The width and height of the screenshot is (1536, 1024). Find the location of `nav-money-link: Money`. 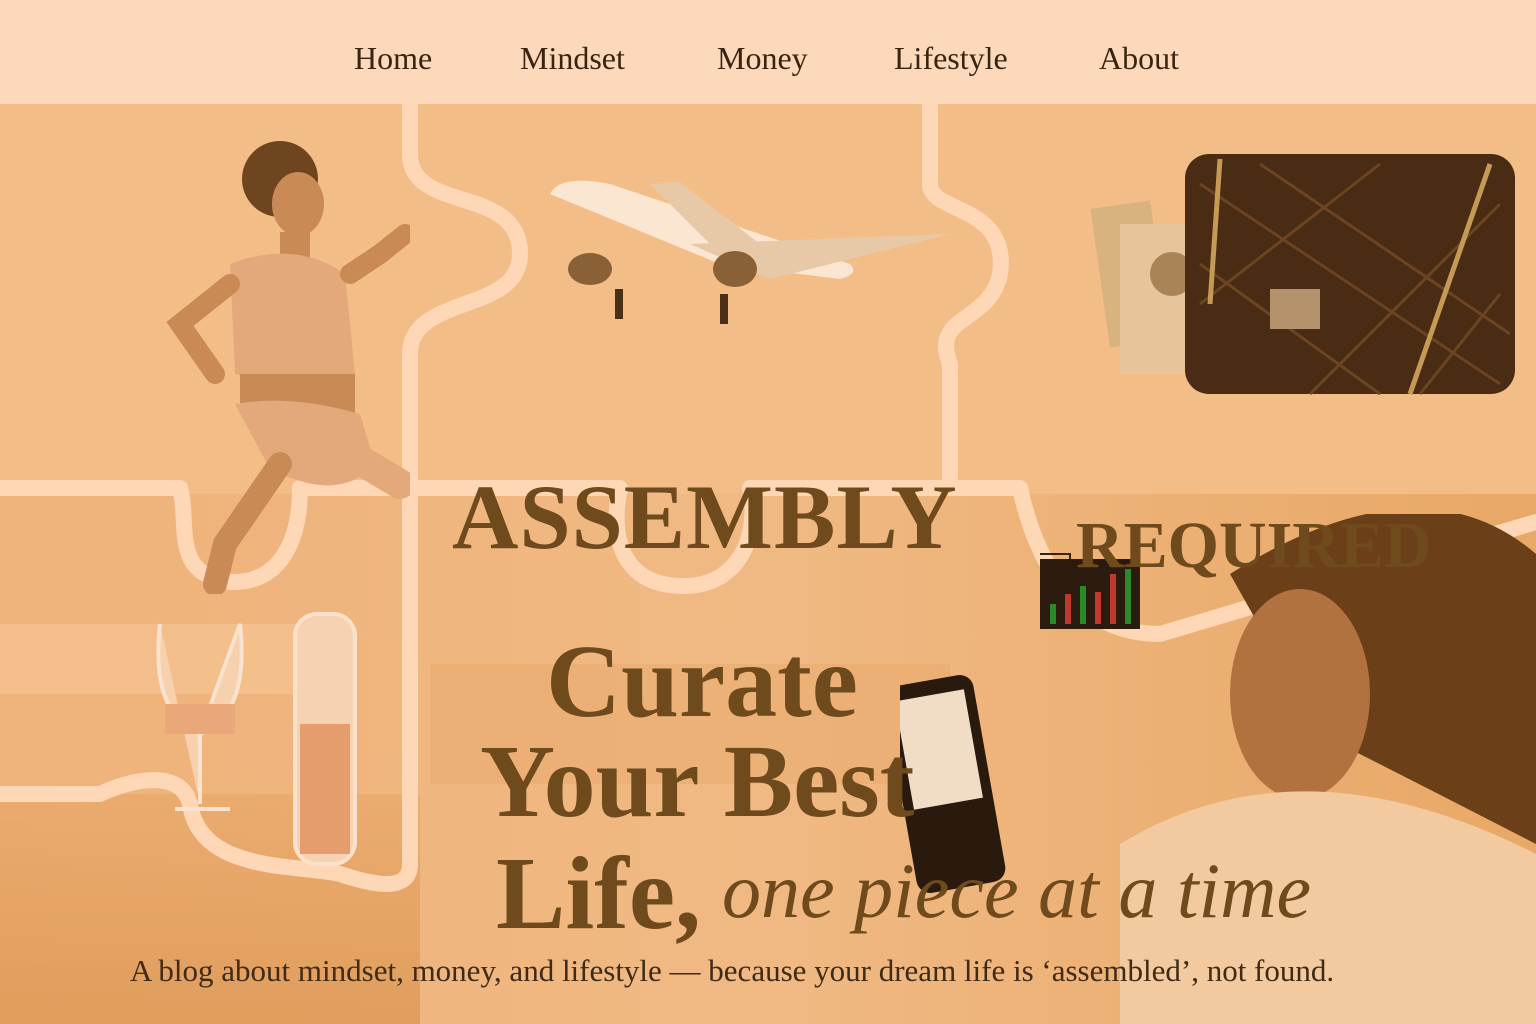

nav-money-link: Money is located at coordinates (762, 58).